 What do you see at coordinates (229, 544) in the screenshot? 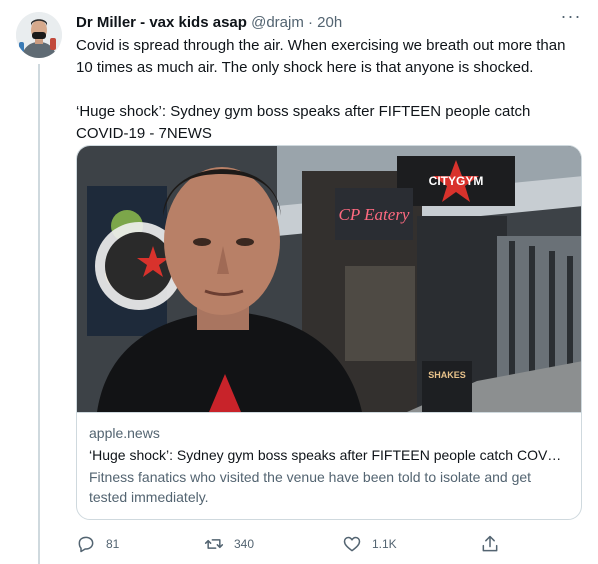
I see `retweet-button: 340` at bounding box center [229, 544].